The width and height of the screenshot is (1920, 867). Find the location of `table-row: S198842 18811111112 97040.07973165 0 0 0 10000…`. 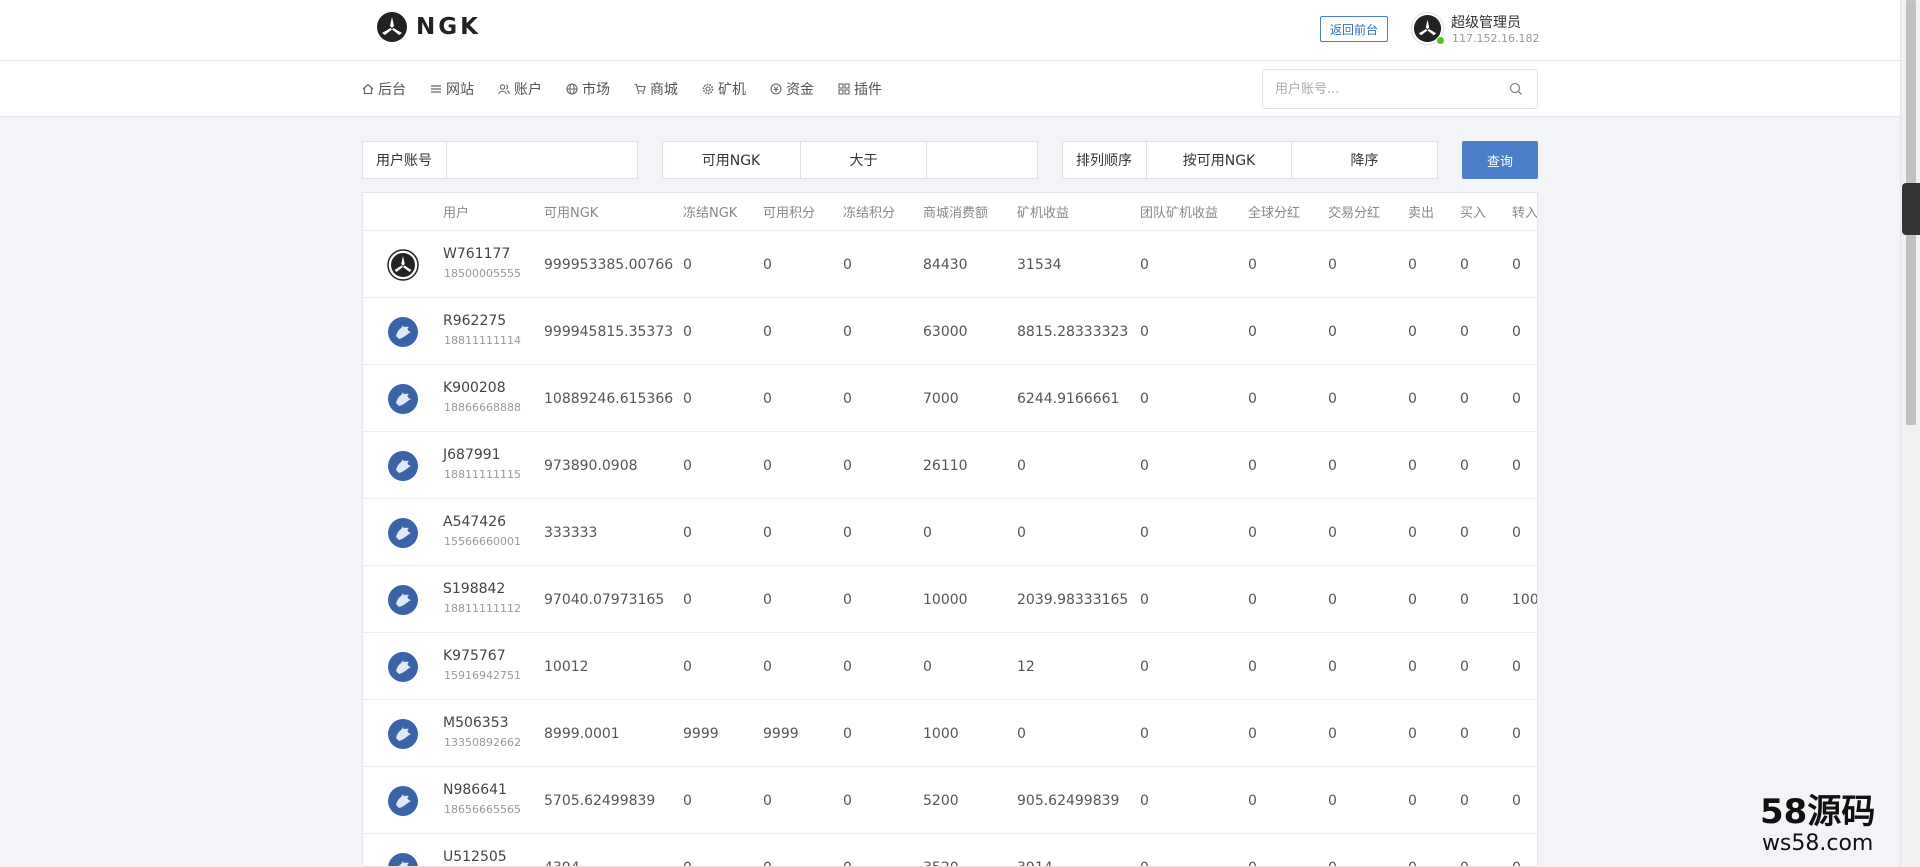

table-row: S198842 18811111112 97040.07973165 0 0 0 10000… is located at coordinates (950, 599).